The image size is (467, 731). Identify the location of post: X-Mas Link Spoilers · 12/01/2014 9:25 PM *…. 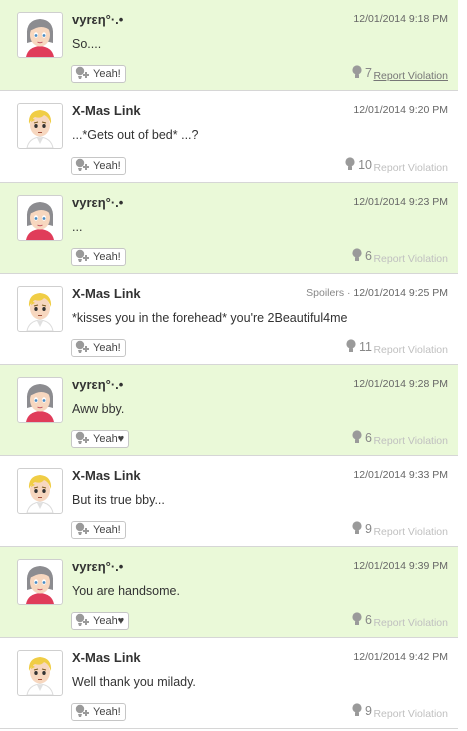
(229, 319).